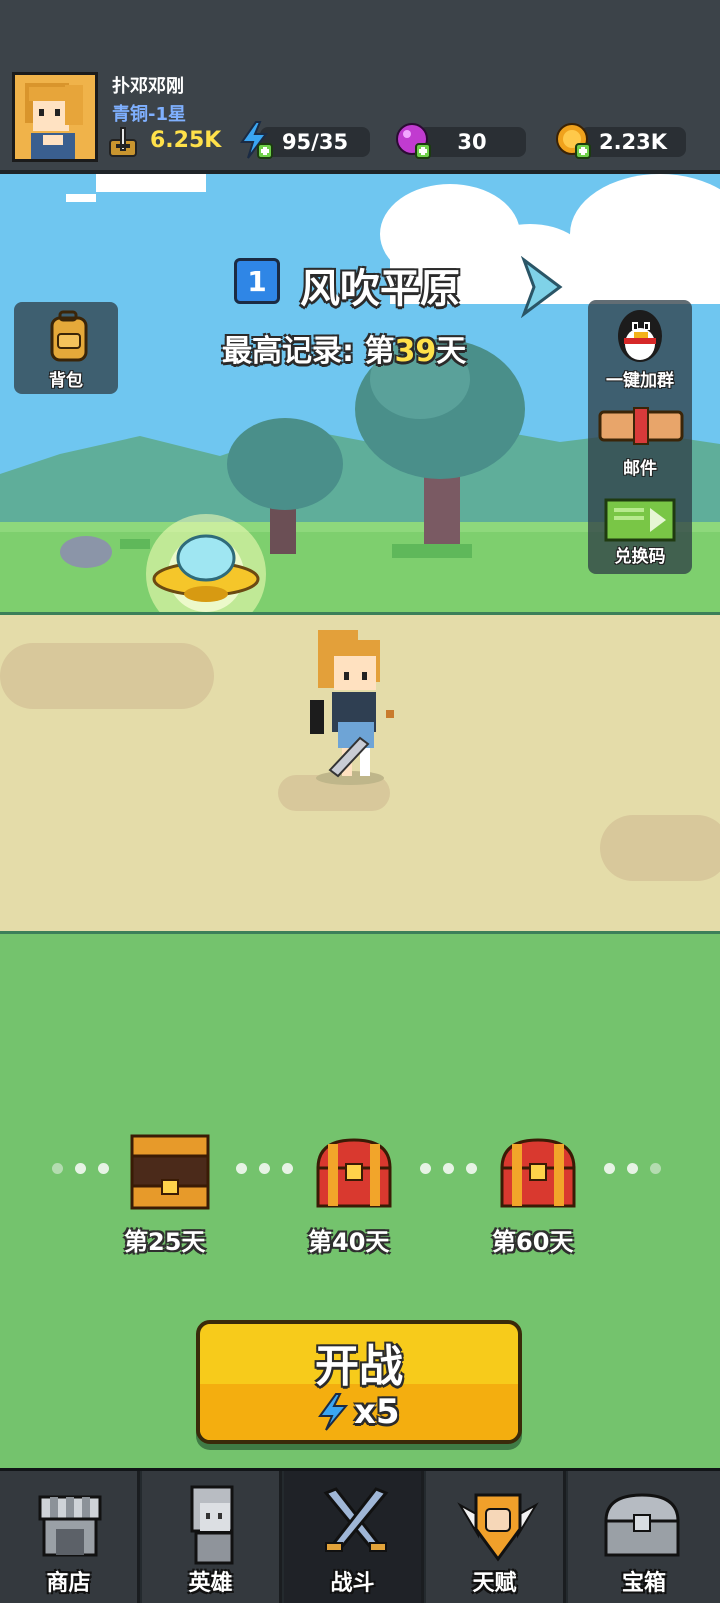 The image size is (720, 1603). I want to click on ticket-icon, so click(640, 520).